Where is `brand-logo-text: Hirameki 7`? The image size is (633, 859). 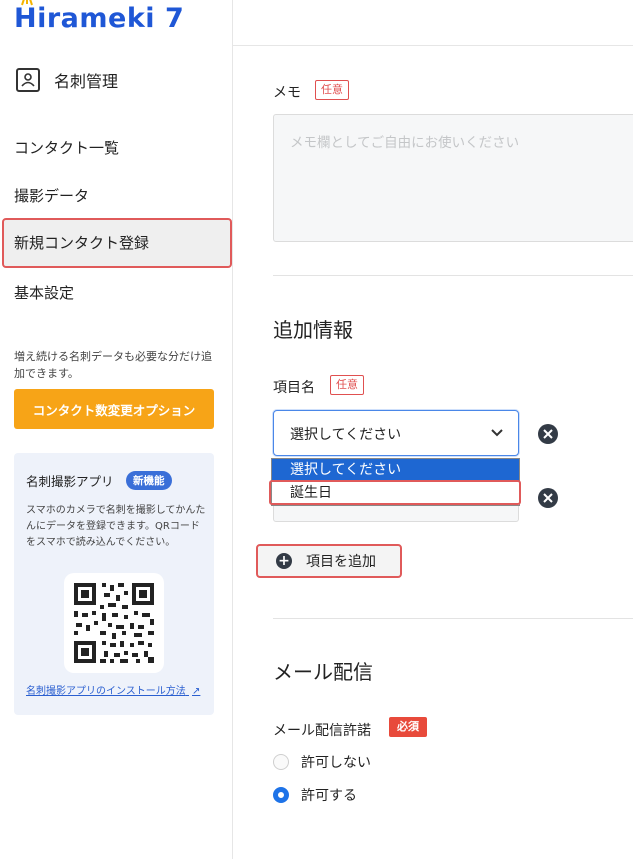
brand-logo-text: Hirameki 7 is located at coordinates (99, 18).